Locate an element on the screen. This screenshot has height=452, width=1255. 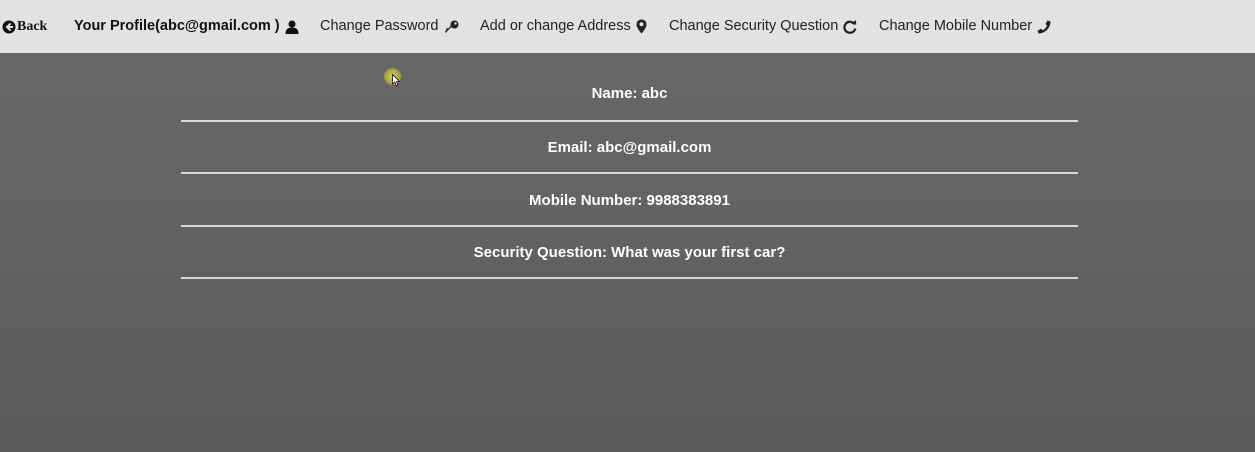
nav-your-profile: Your Profile(abc@gmail.com ) is located at coordinates (186, 26).